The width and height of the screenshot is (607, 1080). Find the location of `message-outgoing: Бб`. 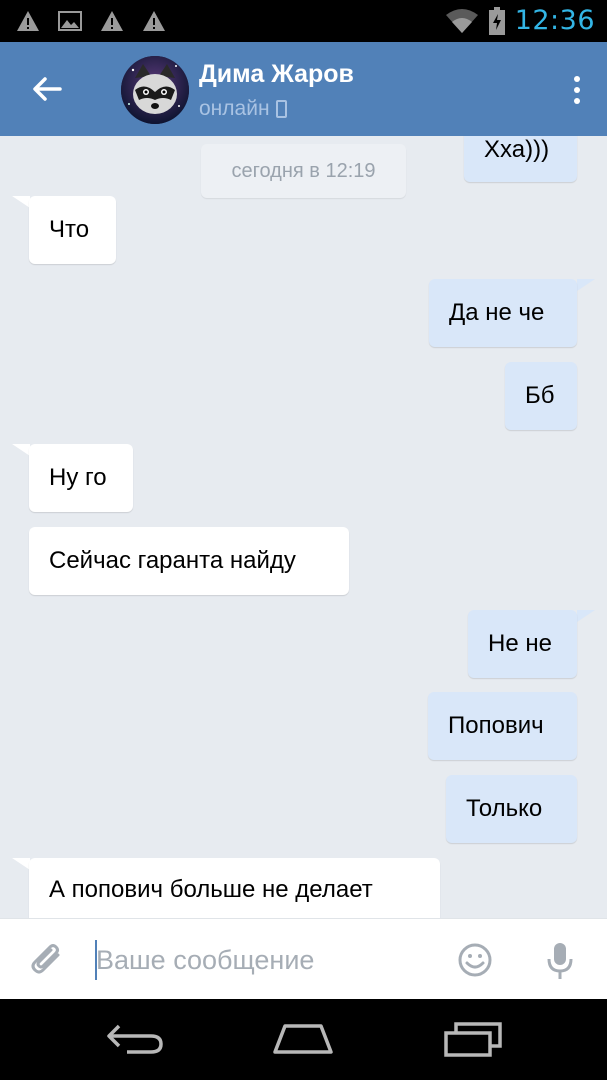

message-outgoing: Бб is located at coordinates (541, 396).